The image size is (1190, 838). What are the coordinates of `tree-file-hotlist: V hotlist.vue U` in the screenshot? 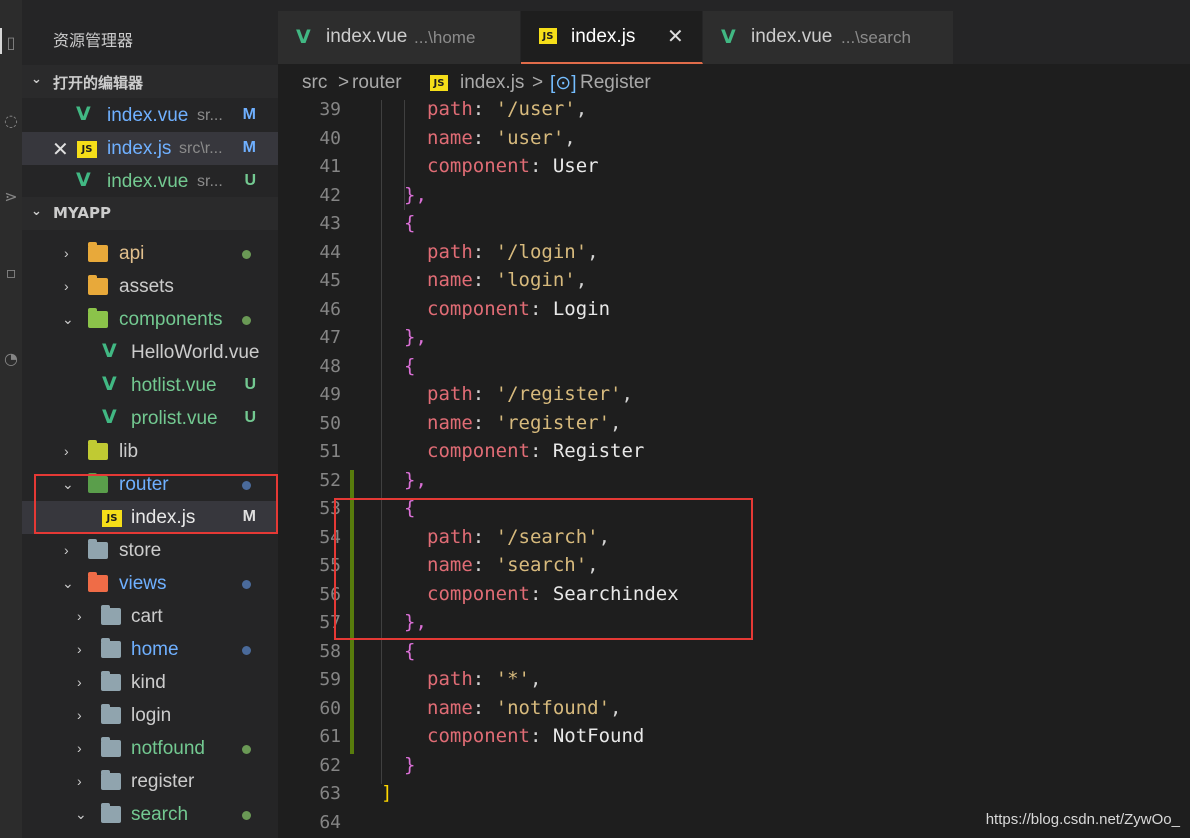 It's located at (150, 385).